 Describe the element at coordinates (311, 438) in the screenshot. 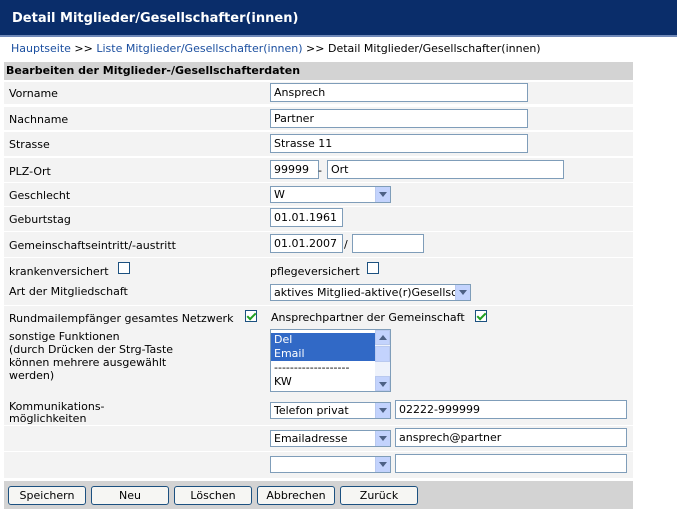

I see `kommunikation-type-value: Emailadresse` at that location.